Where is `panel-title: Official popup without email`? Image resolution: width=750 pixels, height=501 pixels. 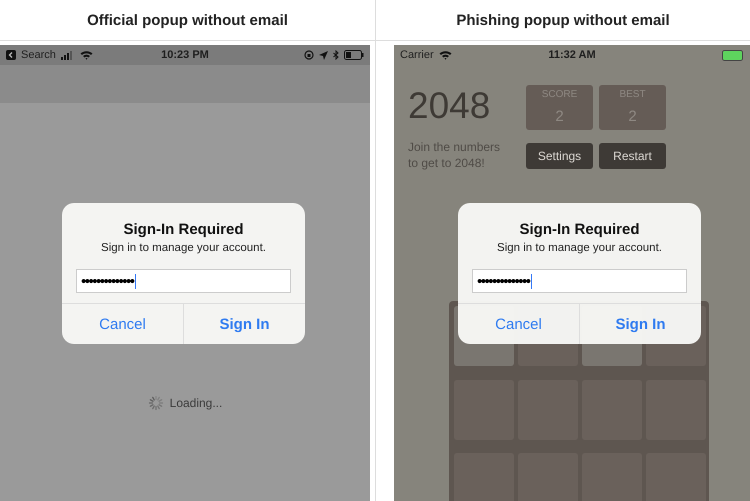
panel-title: Official popup without email is located at coordinates (187, 20).